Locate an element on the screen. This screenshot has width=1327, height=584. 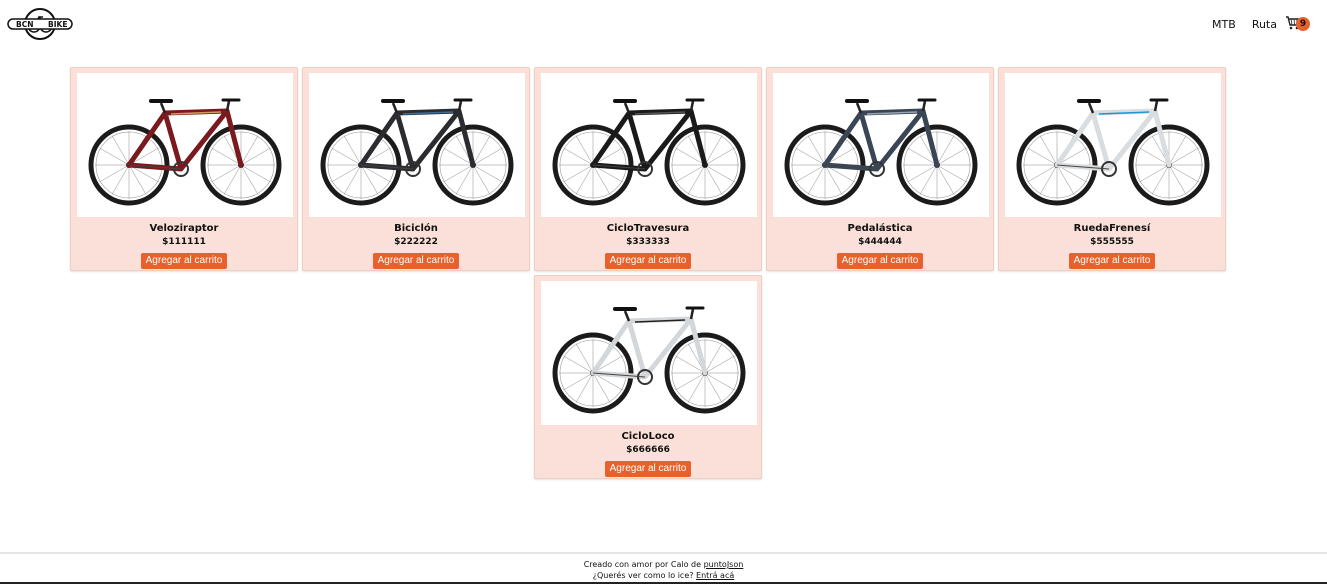
cart-count-badge: 9 is located at coordinates (1303, 24).